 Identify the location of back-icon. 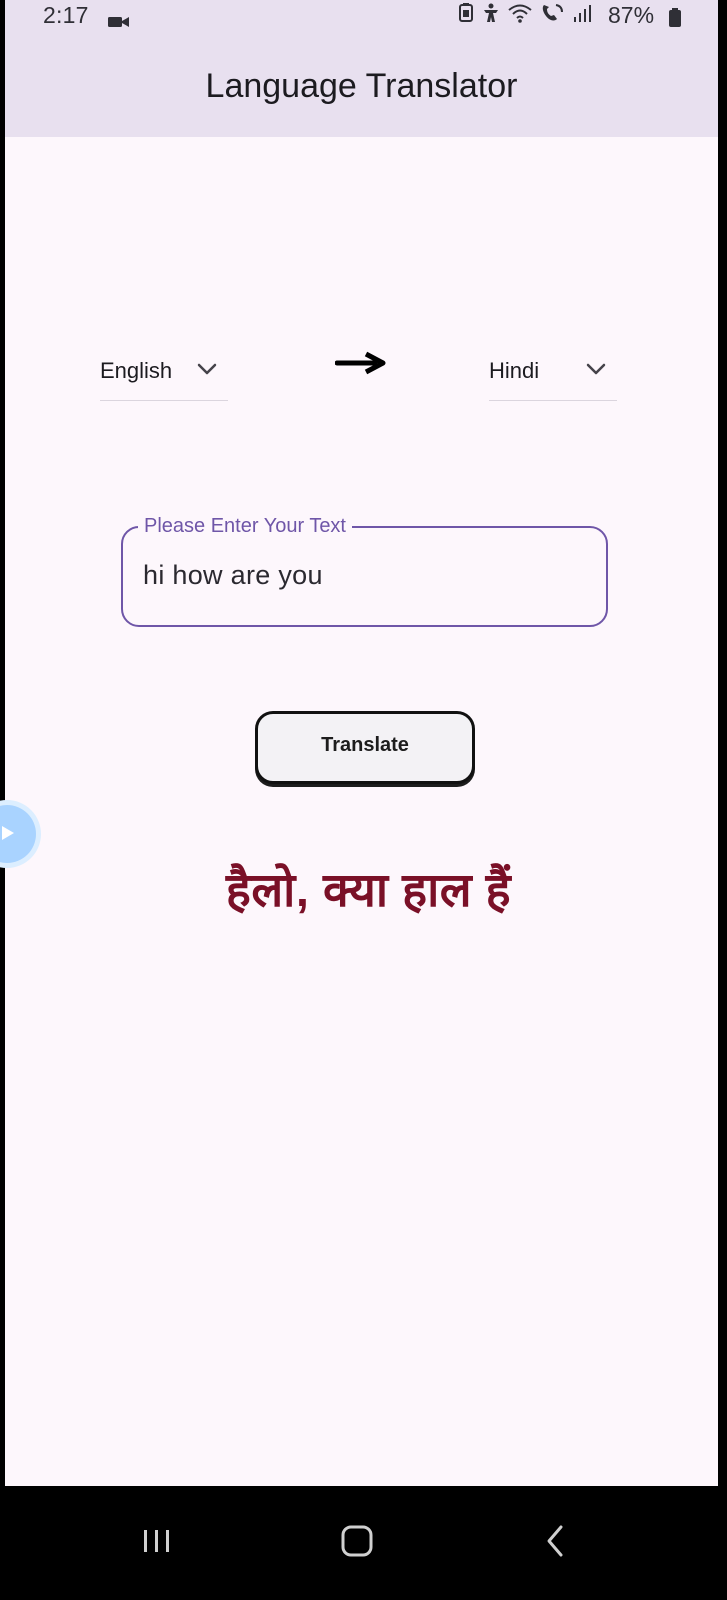
(557, 1541).